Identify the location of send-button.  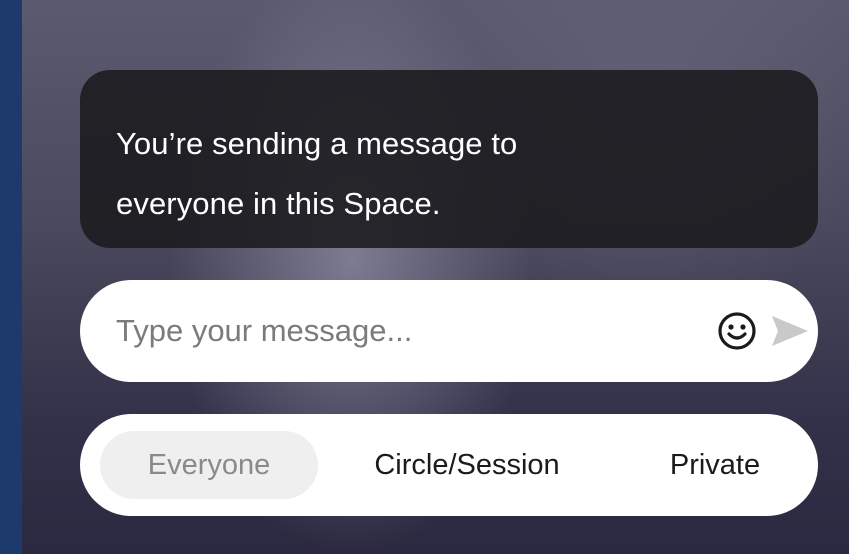
(790, 331).